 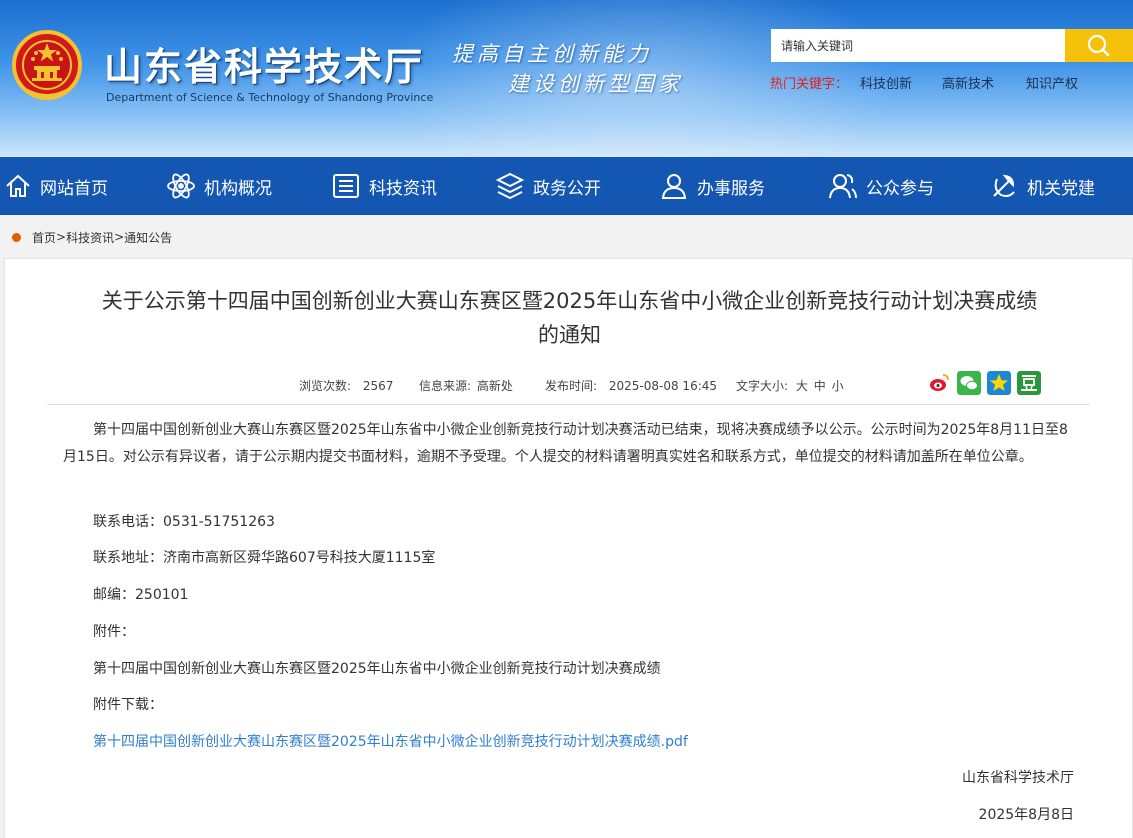 I want to click on nav-item-label: 网站首页, so click(x=74, y=188).